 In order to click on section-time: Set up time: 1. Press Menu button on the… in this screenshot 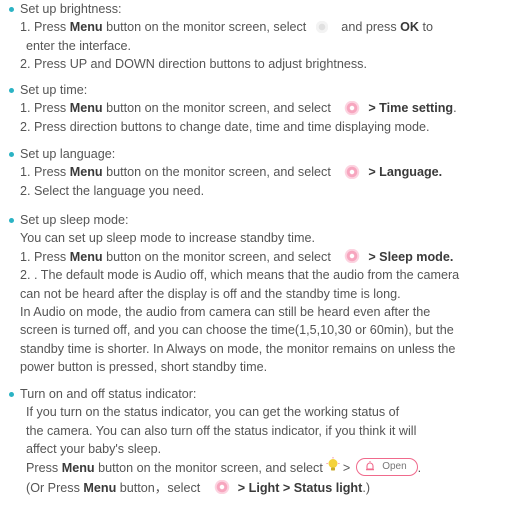, I will do `click(261, 108)`.